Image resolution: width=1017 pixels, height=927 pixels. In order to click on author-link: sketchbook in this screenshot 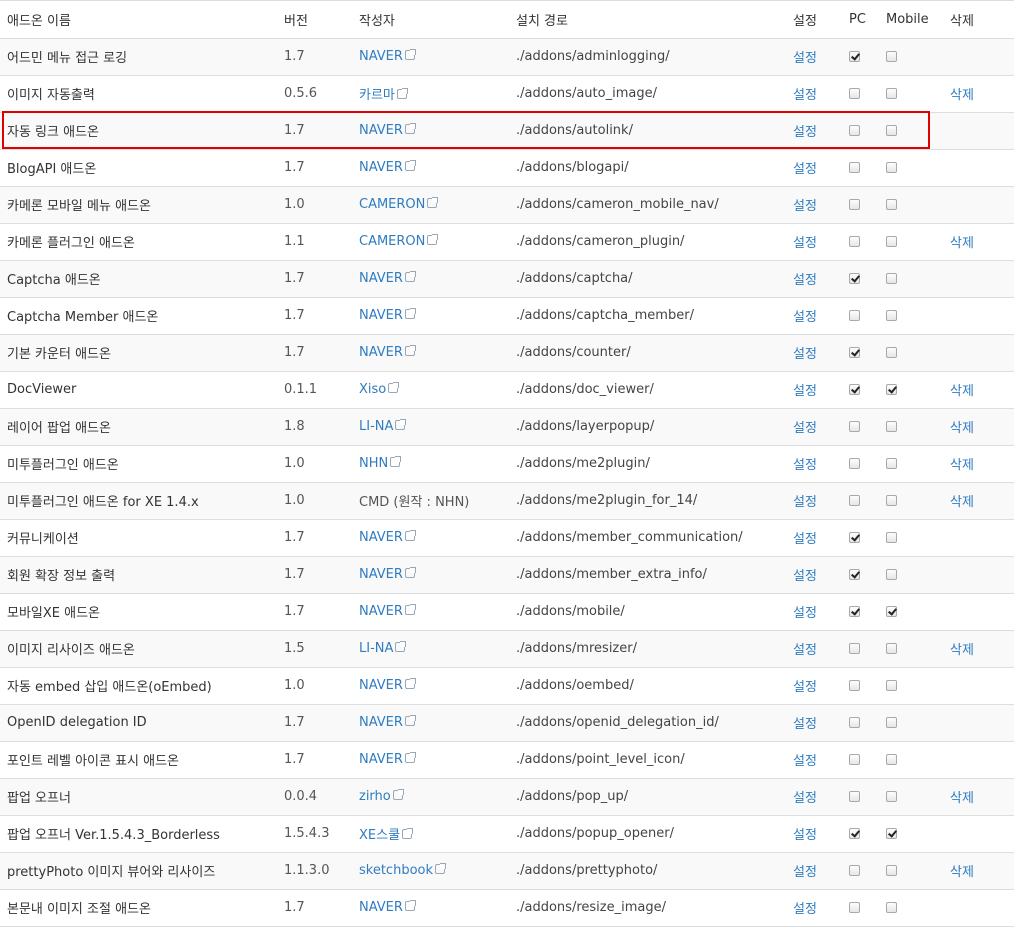, I will do `click(403, 870)`.